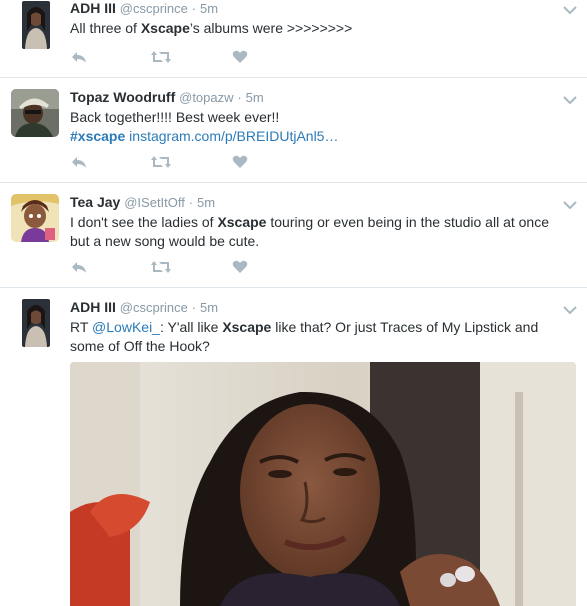 This screenshot has height=606, width=587. What do you see at coordinates (206, 97) in the screenshot?
I see `user-handle: @topazw` at bounding box center [206, 97].